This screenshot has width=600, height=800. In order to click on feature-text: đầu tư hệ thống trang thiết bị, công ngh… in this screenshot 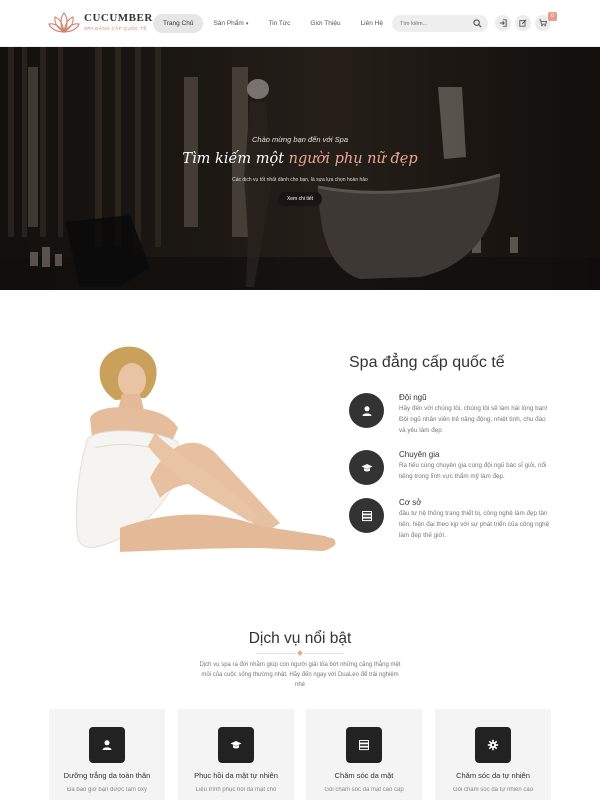, I will do `click(474, 524)`.